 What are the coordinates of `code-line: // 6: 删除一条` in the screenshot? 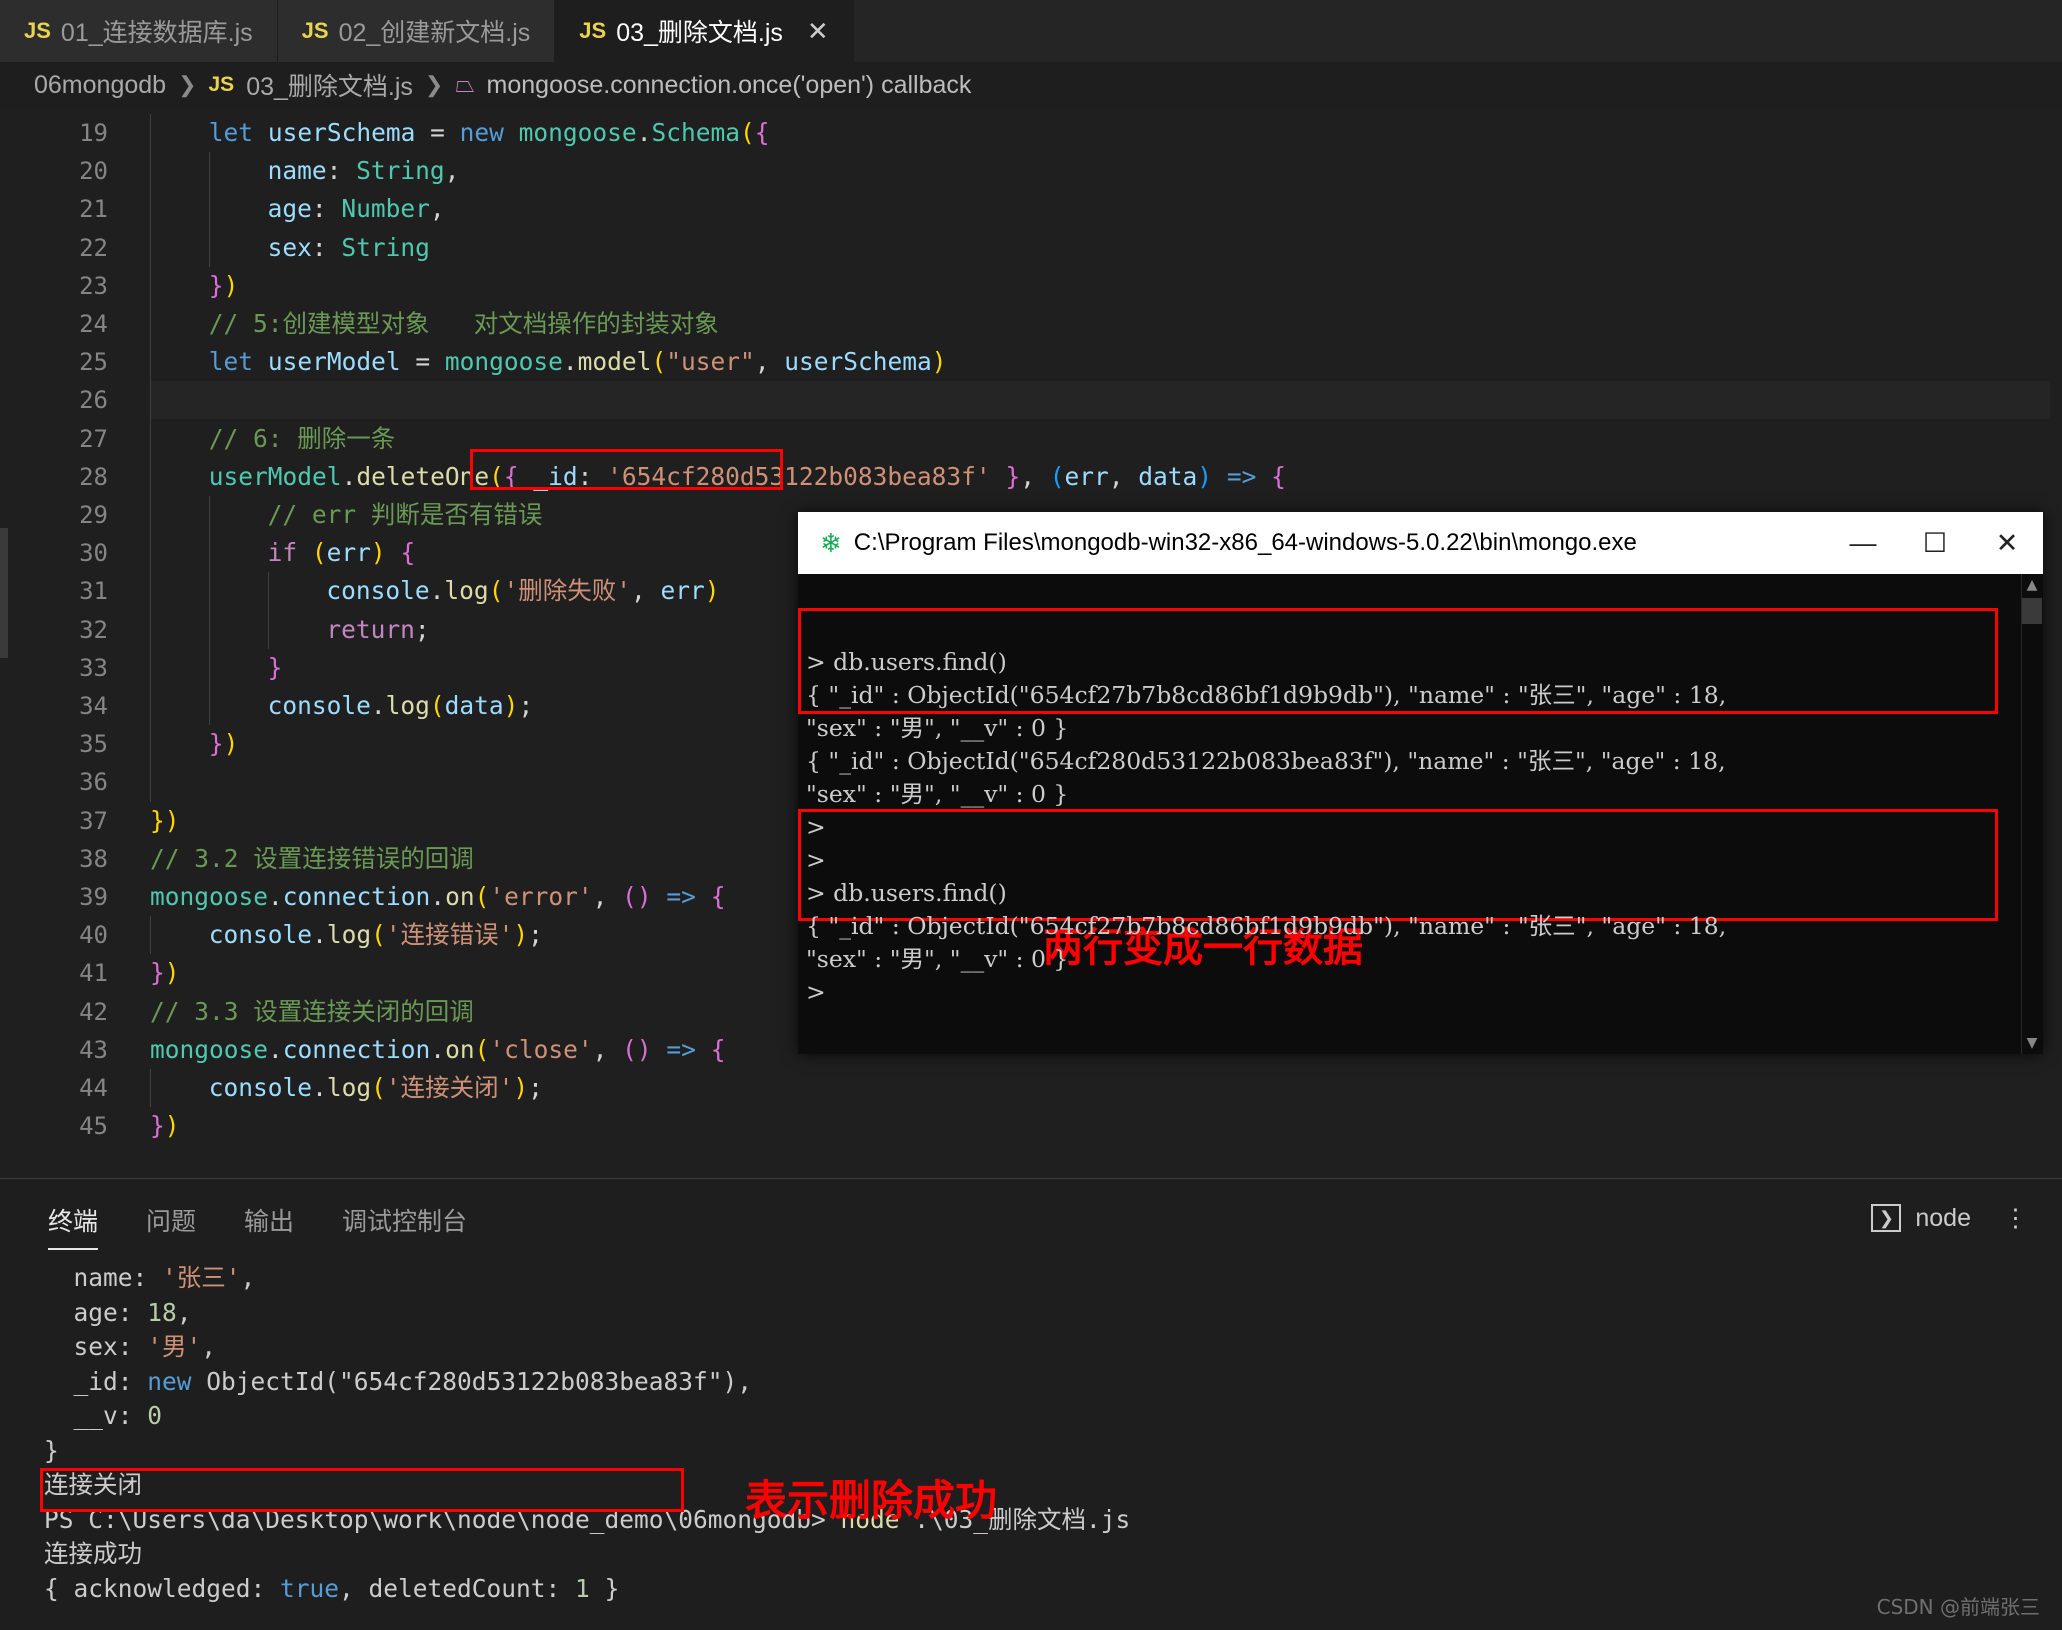 It's located at (302, 439).